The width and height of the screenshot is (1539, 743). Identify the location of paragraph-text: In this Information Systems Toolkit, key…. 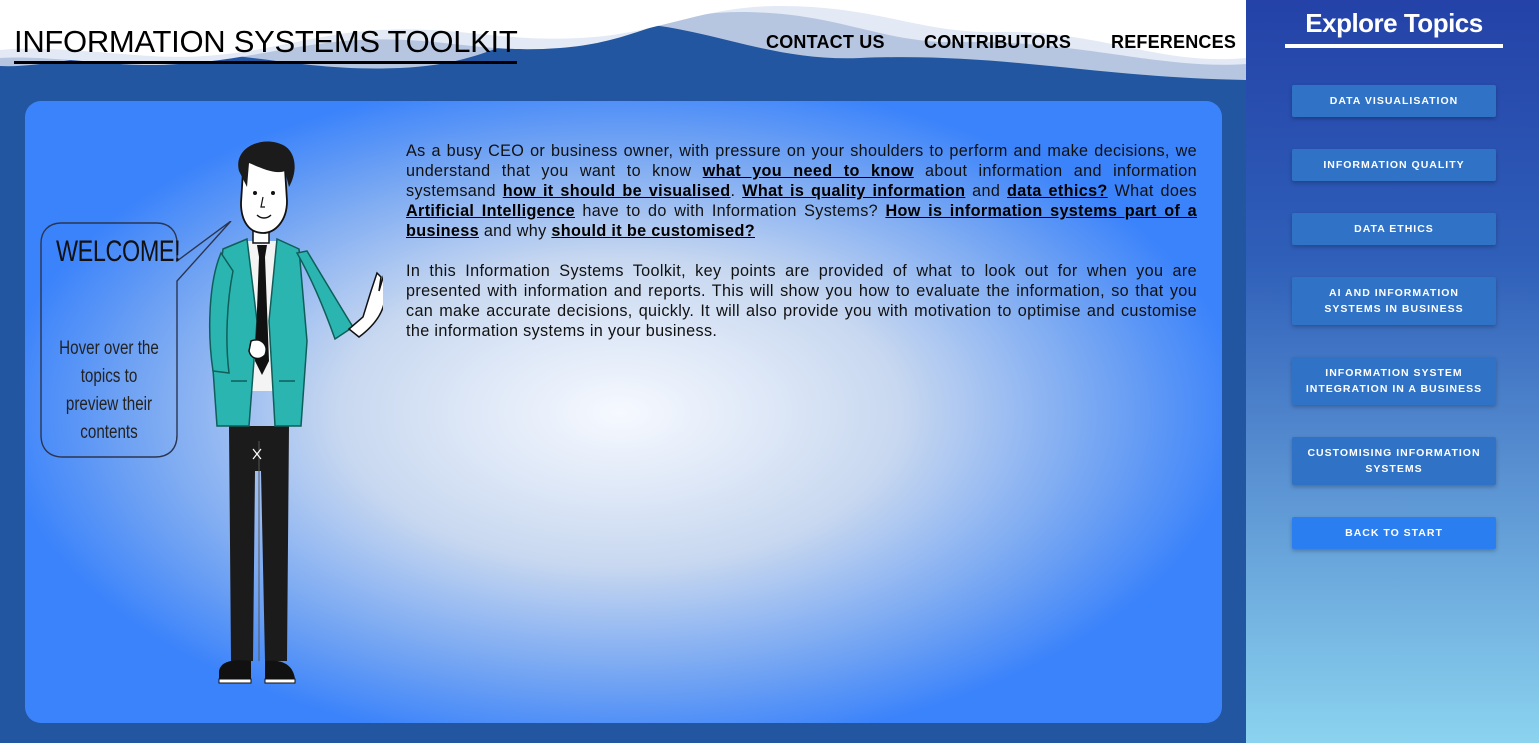
(801, 301).